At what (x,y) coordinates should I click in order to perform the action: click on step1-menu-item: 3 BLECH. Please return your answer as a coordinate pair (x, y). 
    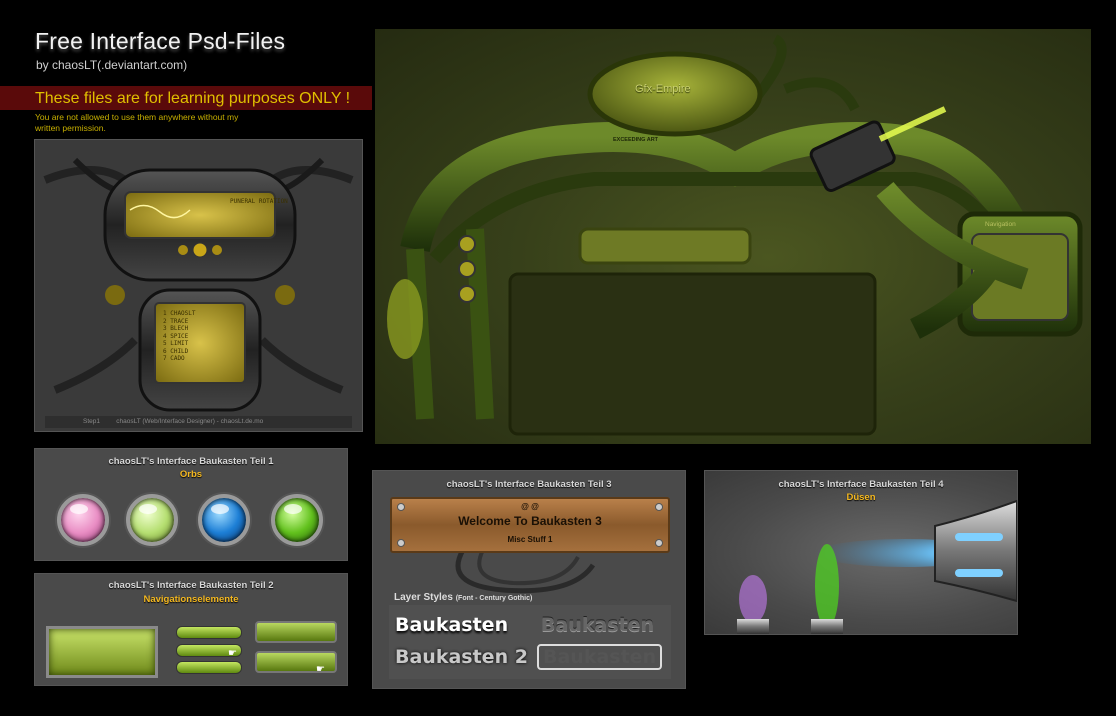
    Looking at the image, I should click on (179, 329).